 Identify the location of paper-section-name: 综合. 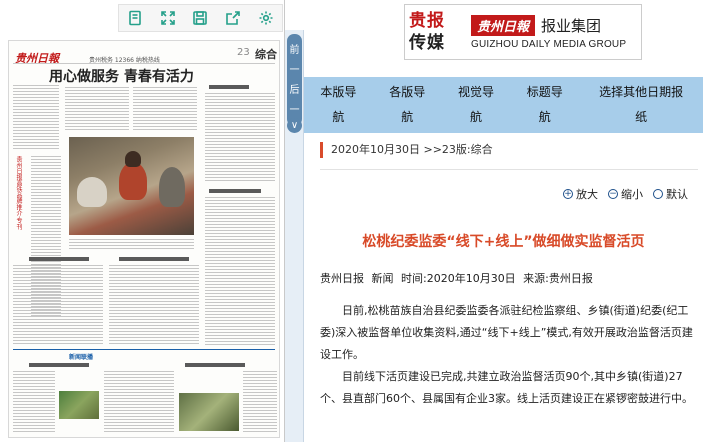
(266, 54).